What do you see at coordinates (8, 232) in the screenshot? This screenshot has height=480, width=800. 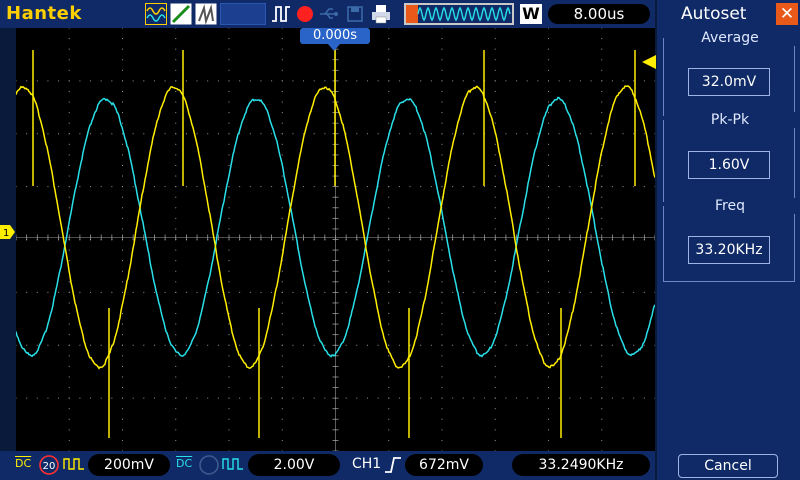 I see `ch1-ground-marker-icon: 1` at bounding box center [8, 232].